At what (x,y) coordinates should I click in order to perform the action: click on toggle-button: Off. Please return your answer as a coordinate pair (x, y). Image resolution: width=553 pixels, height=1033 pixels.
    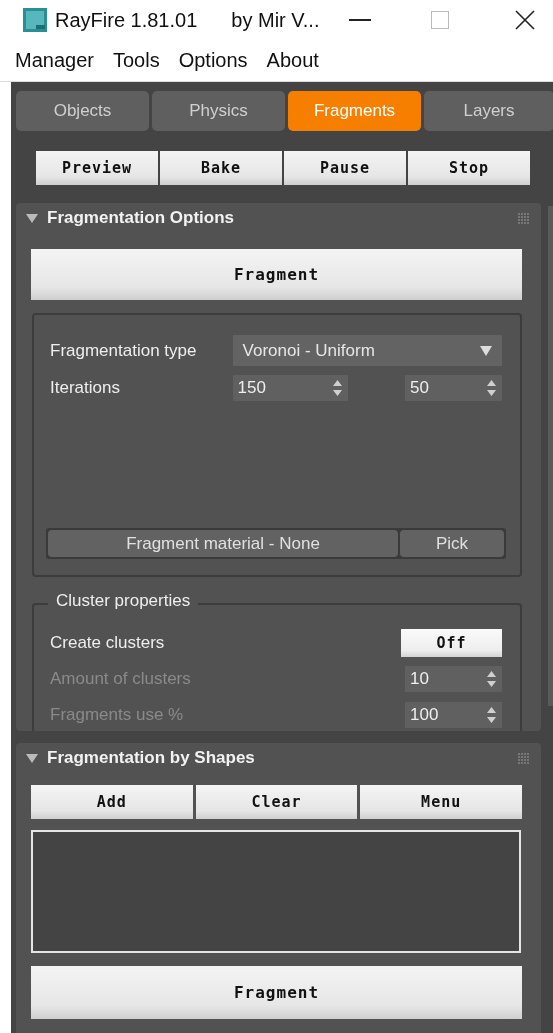
    Looking at the image, I should click on (451, 643).